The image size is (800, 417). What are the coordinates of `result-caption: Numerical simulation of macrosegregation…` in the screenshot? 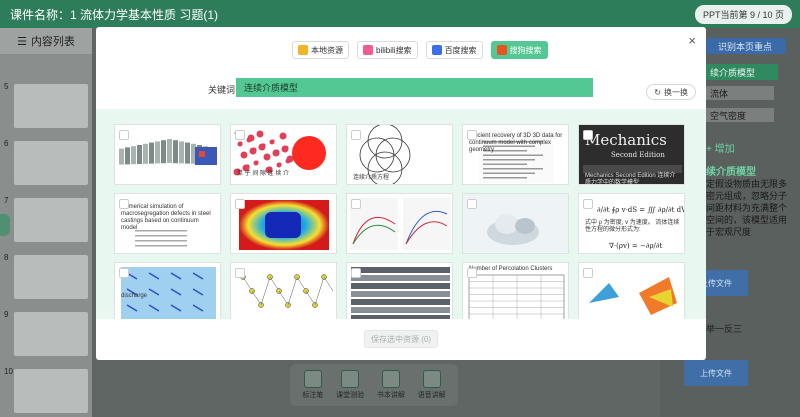 It's located at (166, 217).